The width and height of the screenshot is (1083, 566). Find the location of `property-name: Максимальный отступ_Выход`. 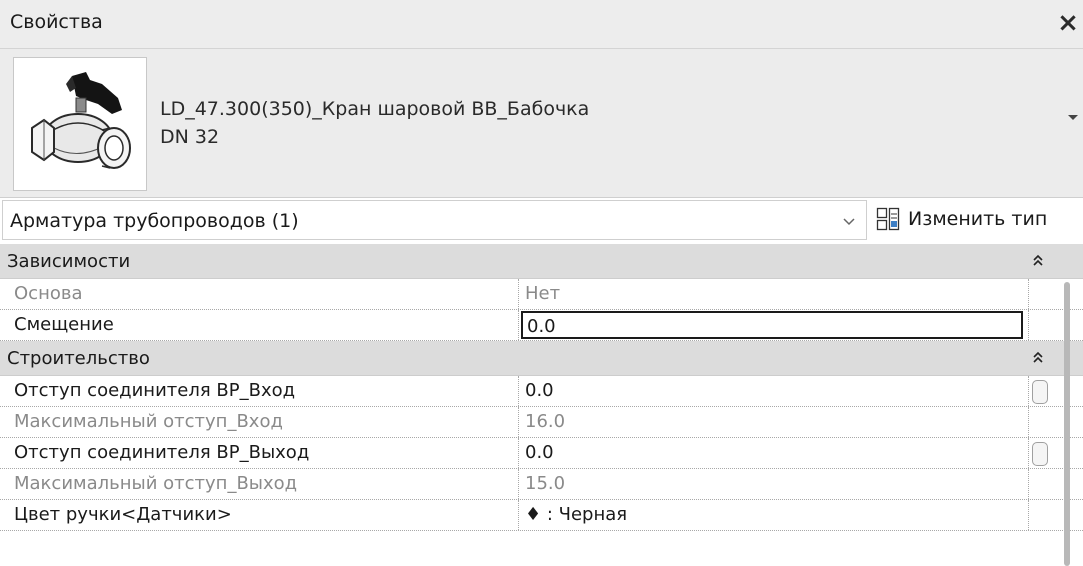

property-name: Максимальный отступ_Выход is located at coordinates (156, 483).